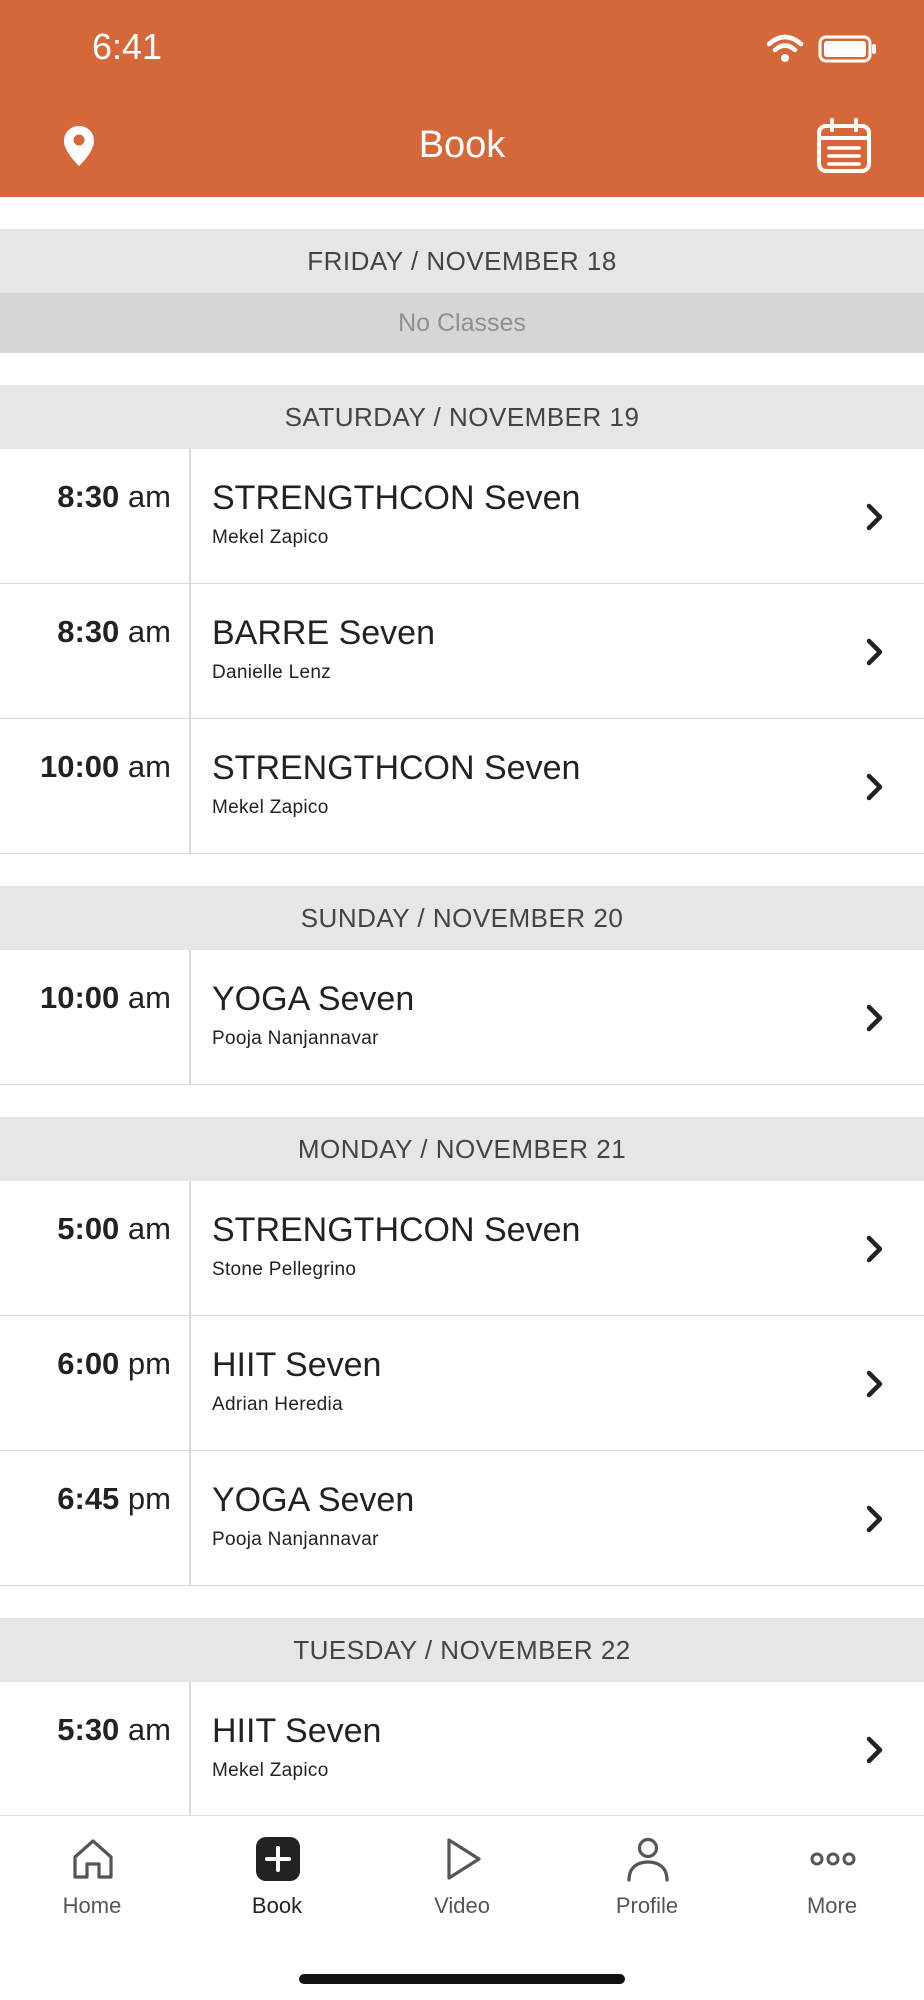 The height and width of the screenshot is (2000, 924). I want to click on wifi-icon, so click(785, 48).